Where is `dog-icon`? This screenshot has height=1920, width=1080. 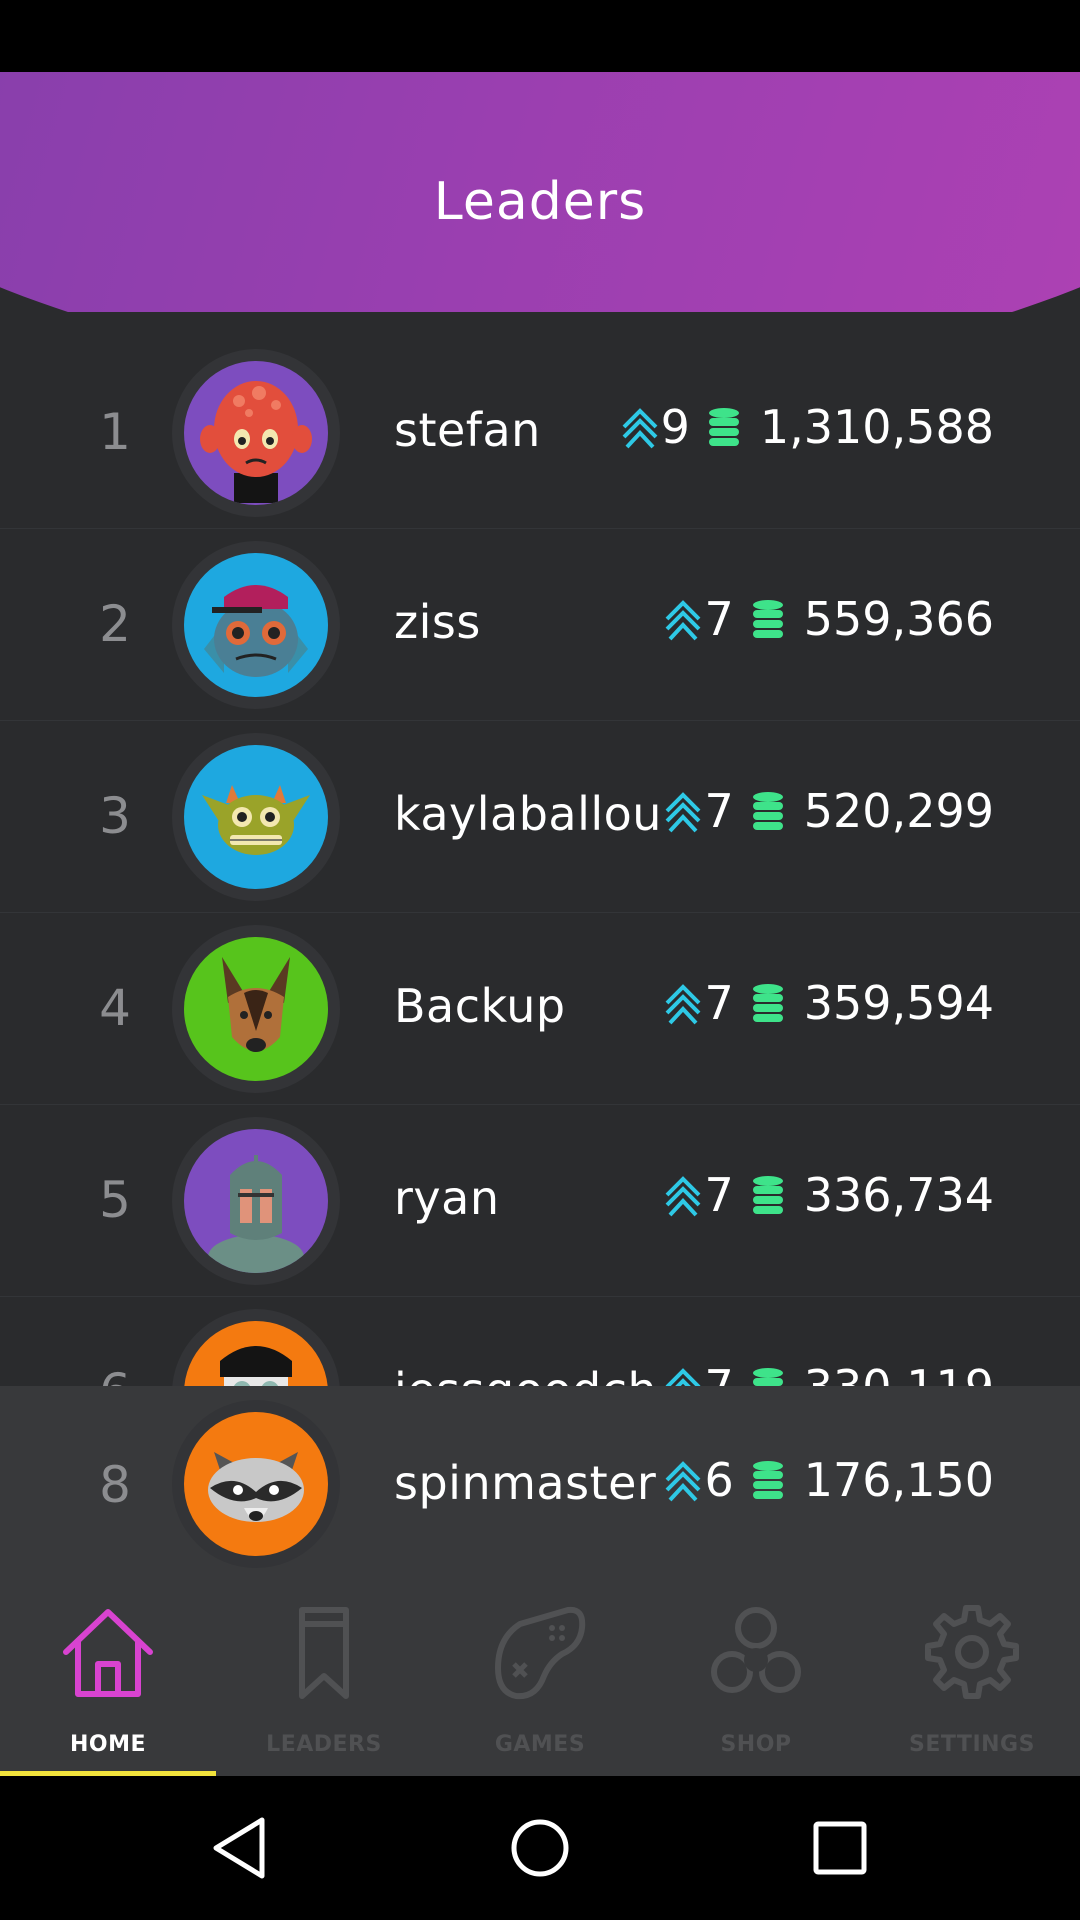
dog-icon is located at coordinates (256, 1009).